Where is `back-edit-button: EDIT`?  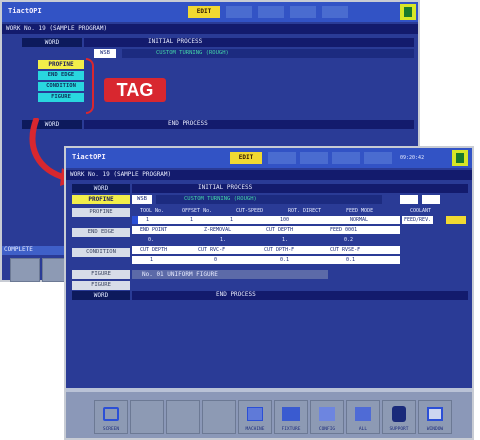 back-edit-button: EDIT is located at coordinates (204, 12).